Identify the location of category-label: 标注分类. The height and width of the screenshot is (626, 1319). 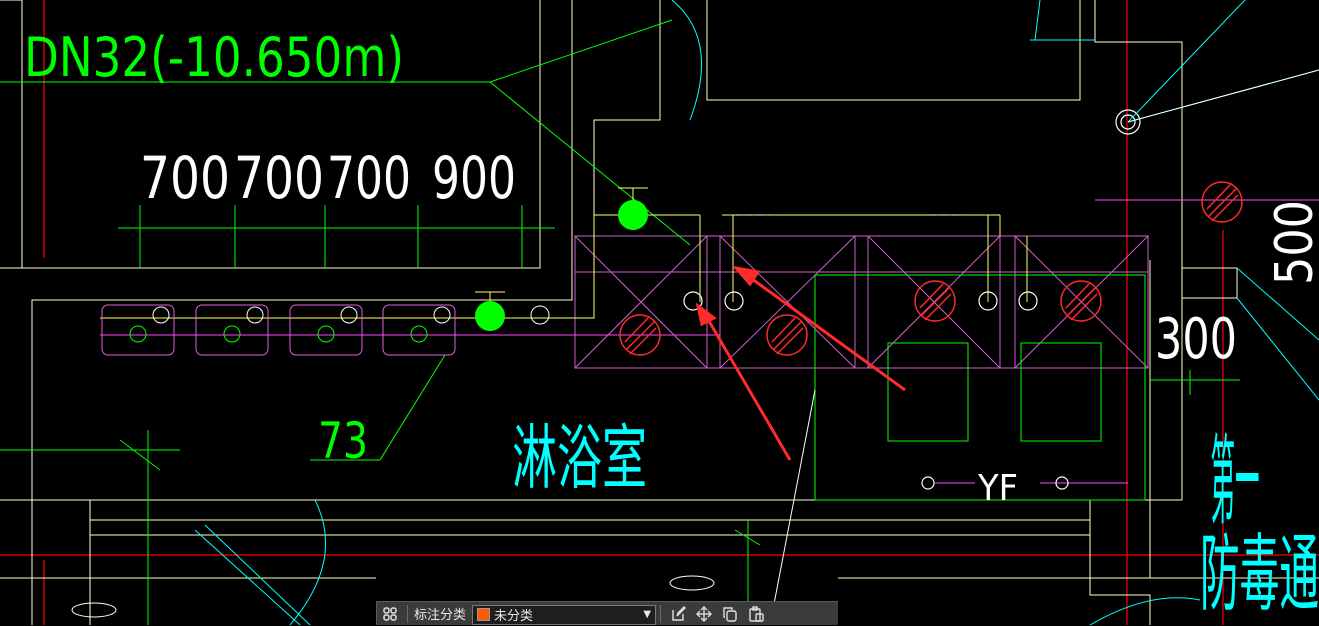
(440, 614).